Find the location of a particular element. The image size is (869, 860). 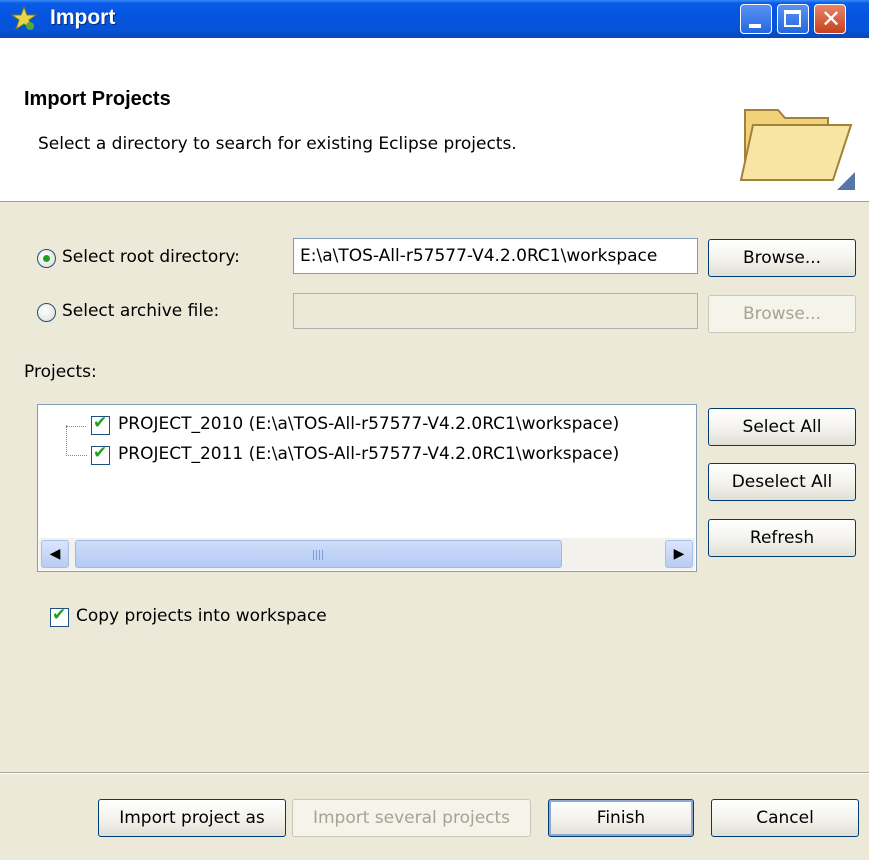

refresh-button: Refresh is located at coordinates (782, 538).